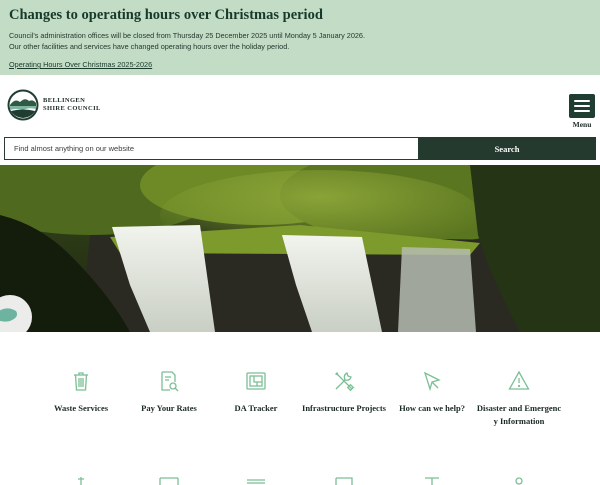 Image resolution: width=600 pixels, height=485 pixels. What do you see at coordinates (519, 399) in the screenshot?
I see `quick-link-disaster-emergency: Disaster and Emergency Information` at bounding box center [519, 399].